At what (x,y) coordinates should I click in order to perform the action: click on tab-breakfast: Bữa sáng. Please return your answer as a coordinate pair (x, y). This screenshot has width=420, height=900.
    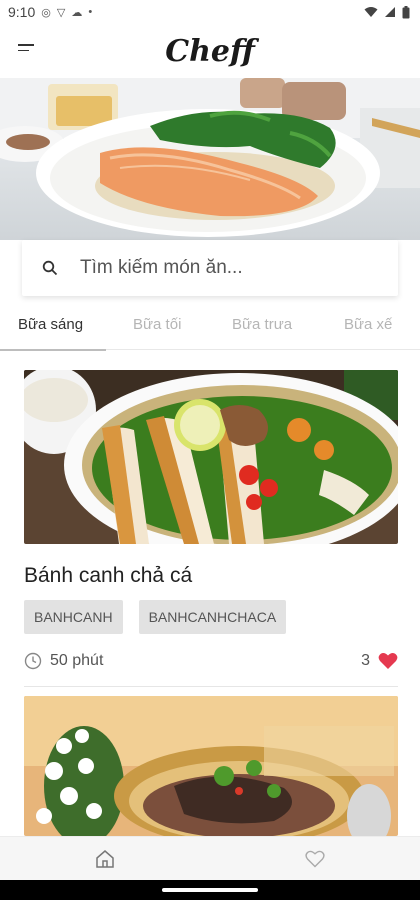
    Looking at the image, I should click on (50, 325).